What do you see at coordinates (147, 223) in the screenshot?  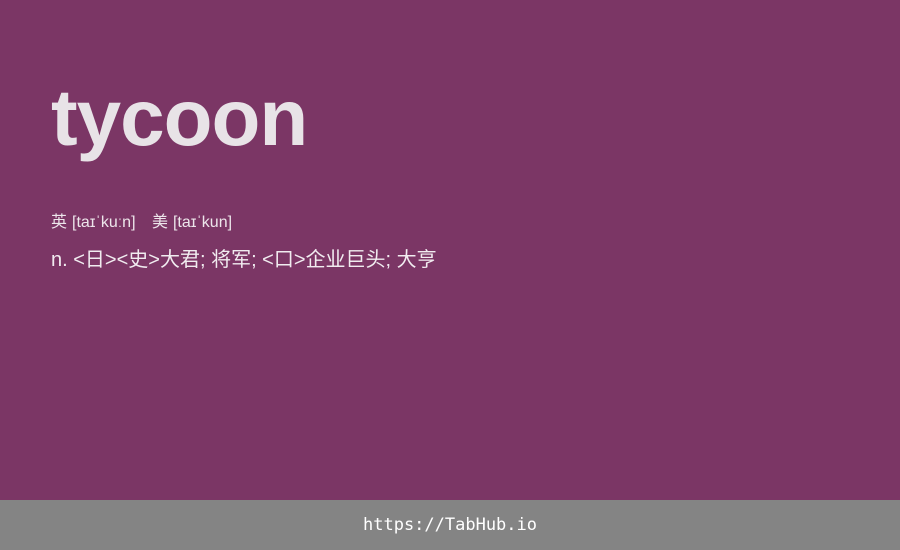 I see `pronunciation-row: 英 [taɪˈkuːn] 美 [taɪˈkun]` at bounding box center [147, 223].